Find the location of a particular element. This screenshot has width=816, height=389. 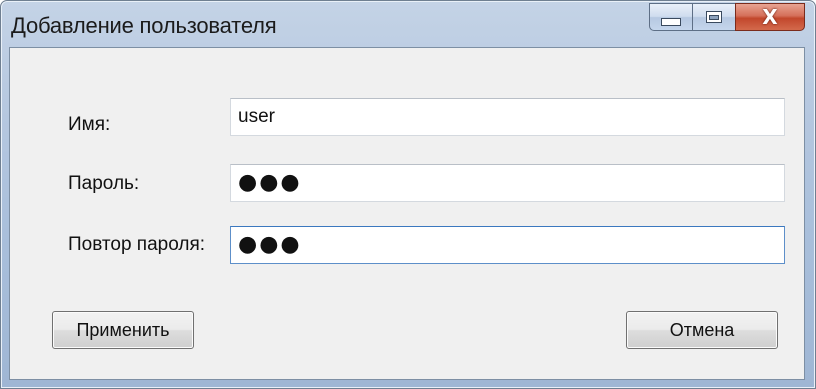

maximize-button is located at coordinates (713, 17).